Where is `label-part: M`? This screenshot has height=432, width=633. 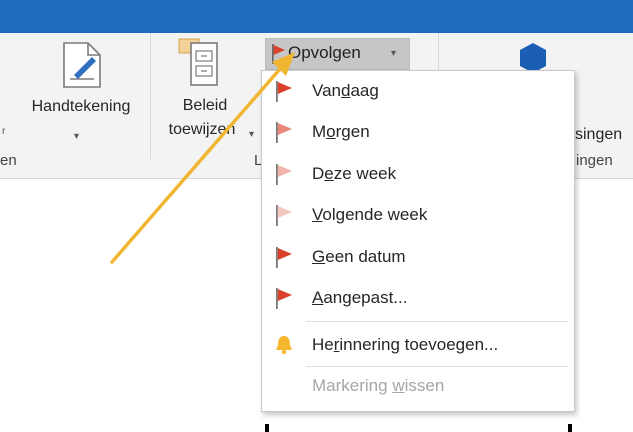
label-part: M is located at coordinates (319, 131).